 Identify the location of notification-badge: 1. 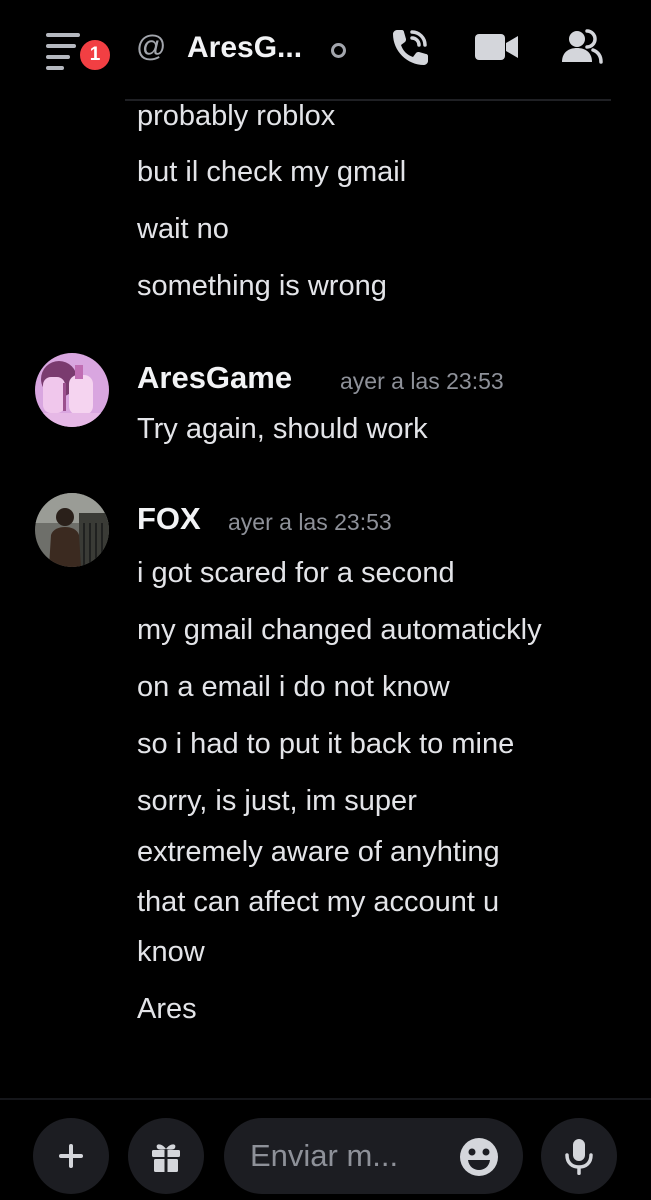
(95, 55).